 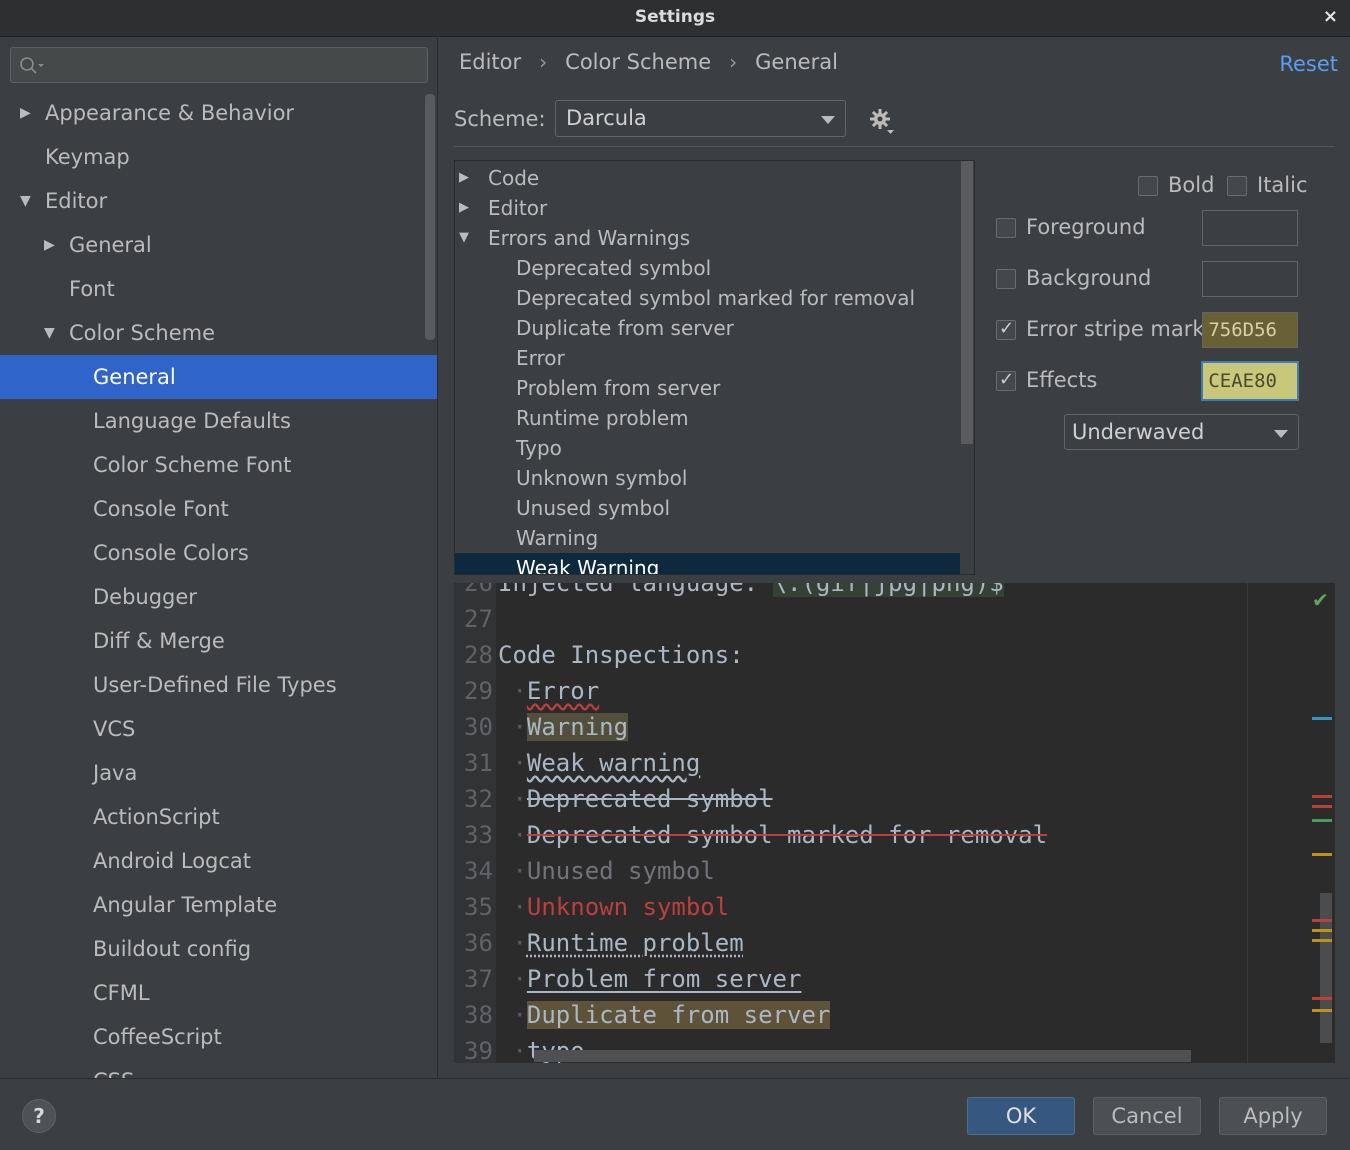 What do you see at coordinates (707, 238) in the screenshot?
I see `attribute-item: ▼ Errors and Warnings` at bounding box center [707, 238].